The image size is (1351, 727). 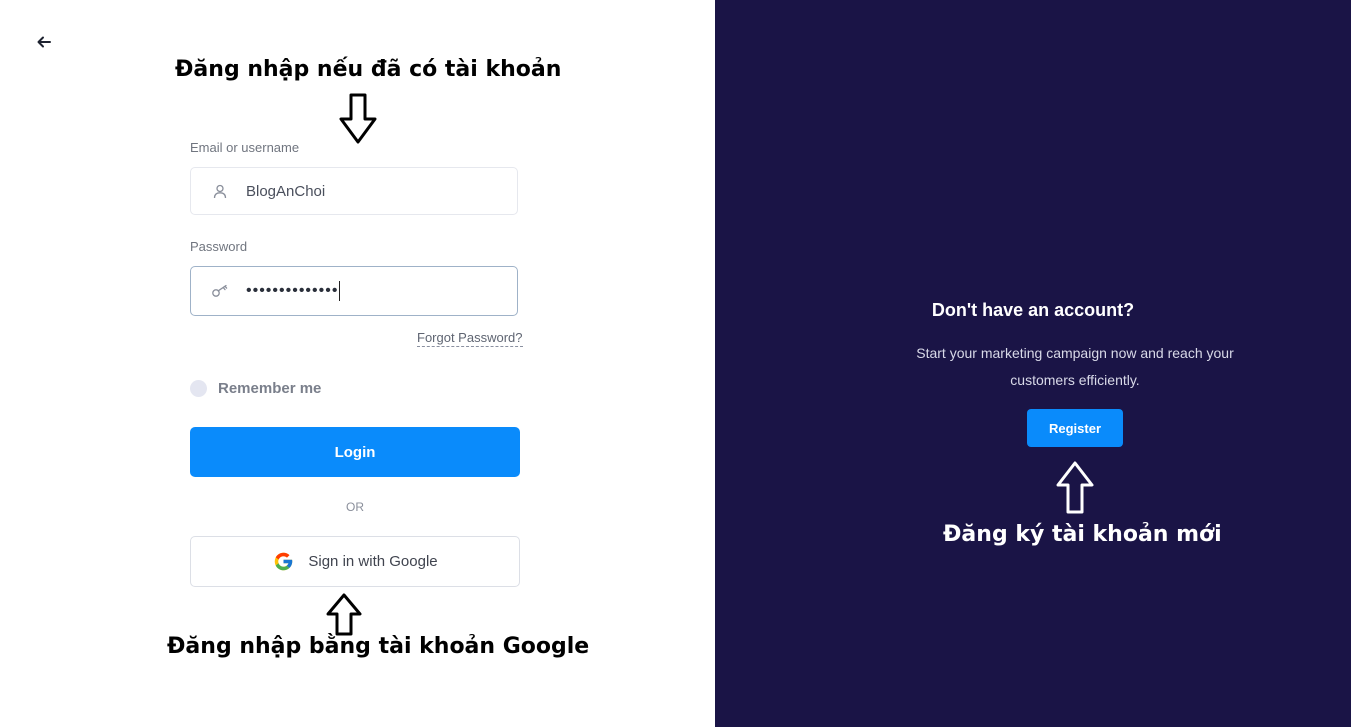 What do you see at coordinates (220, 191) in the screenshot?
I see `user-icon` at bounding box center [220, 191].